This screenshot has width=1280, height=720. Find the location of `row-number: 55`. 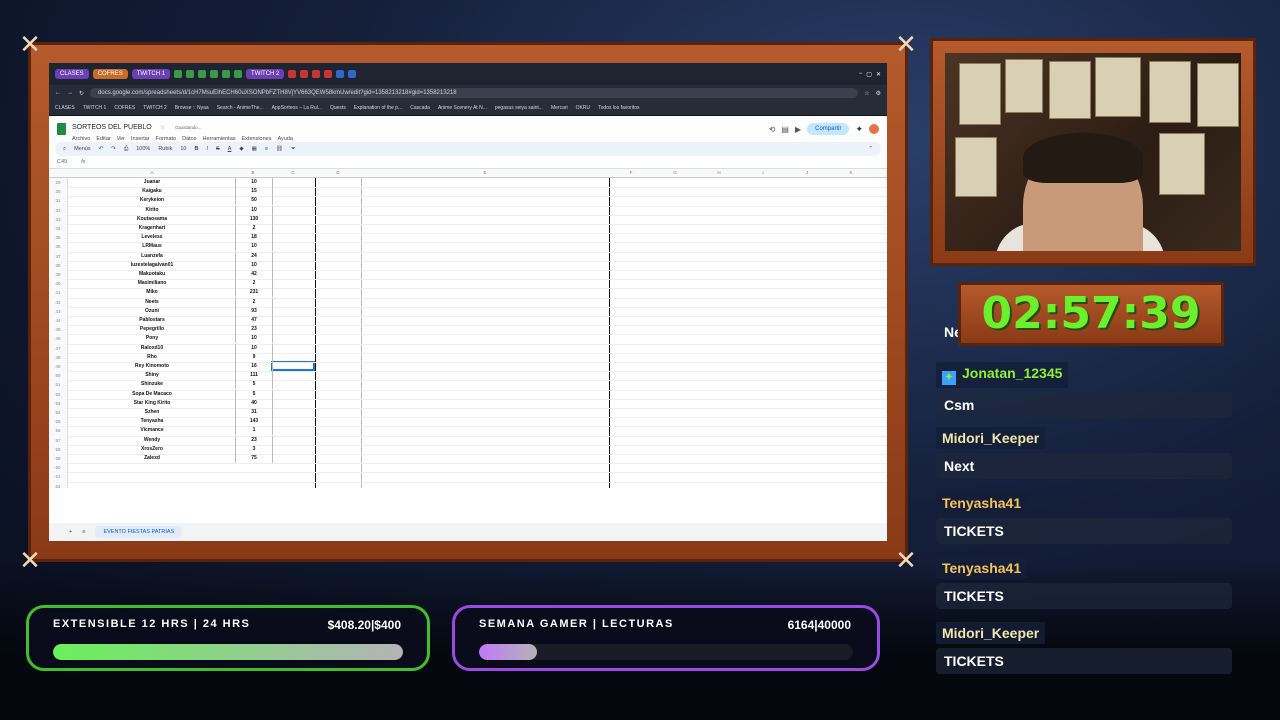

row-number: 55 is located at coordinates (58, 422).